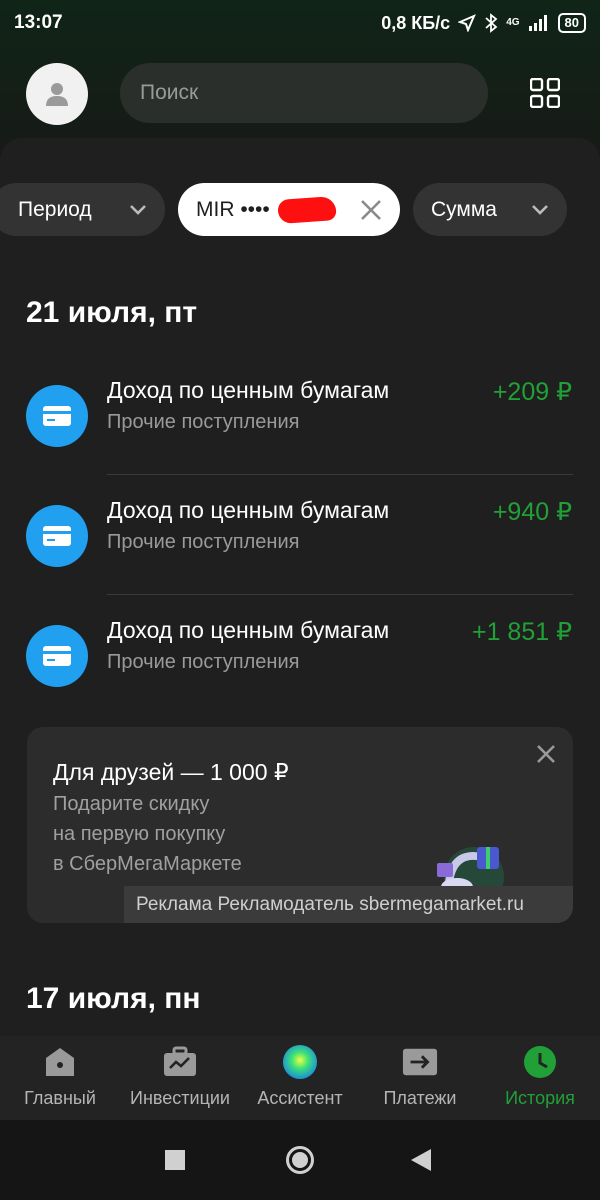 Image resolution: width=600 pixels, height=1200 pixels. What do you see at coordinates (491, 23) in the screenshot?
I see `bluetooth-icon` at bounding box center [491, 23].